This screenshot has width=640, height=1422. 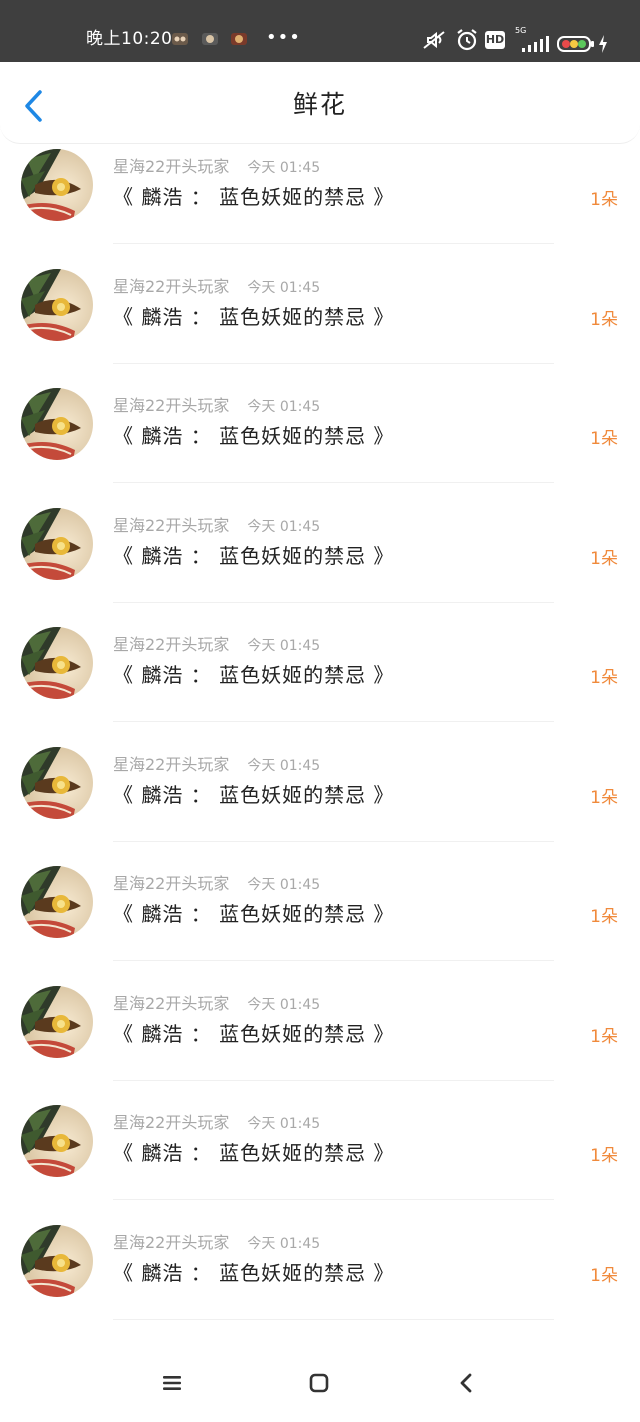 I want to click on status-time: 晚上10:20, so click(x=129, y=39).